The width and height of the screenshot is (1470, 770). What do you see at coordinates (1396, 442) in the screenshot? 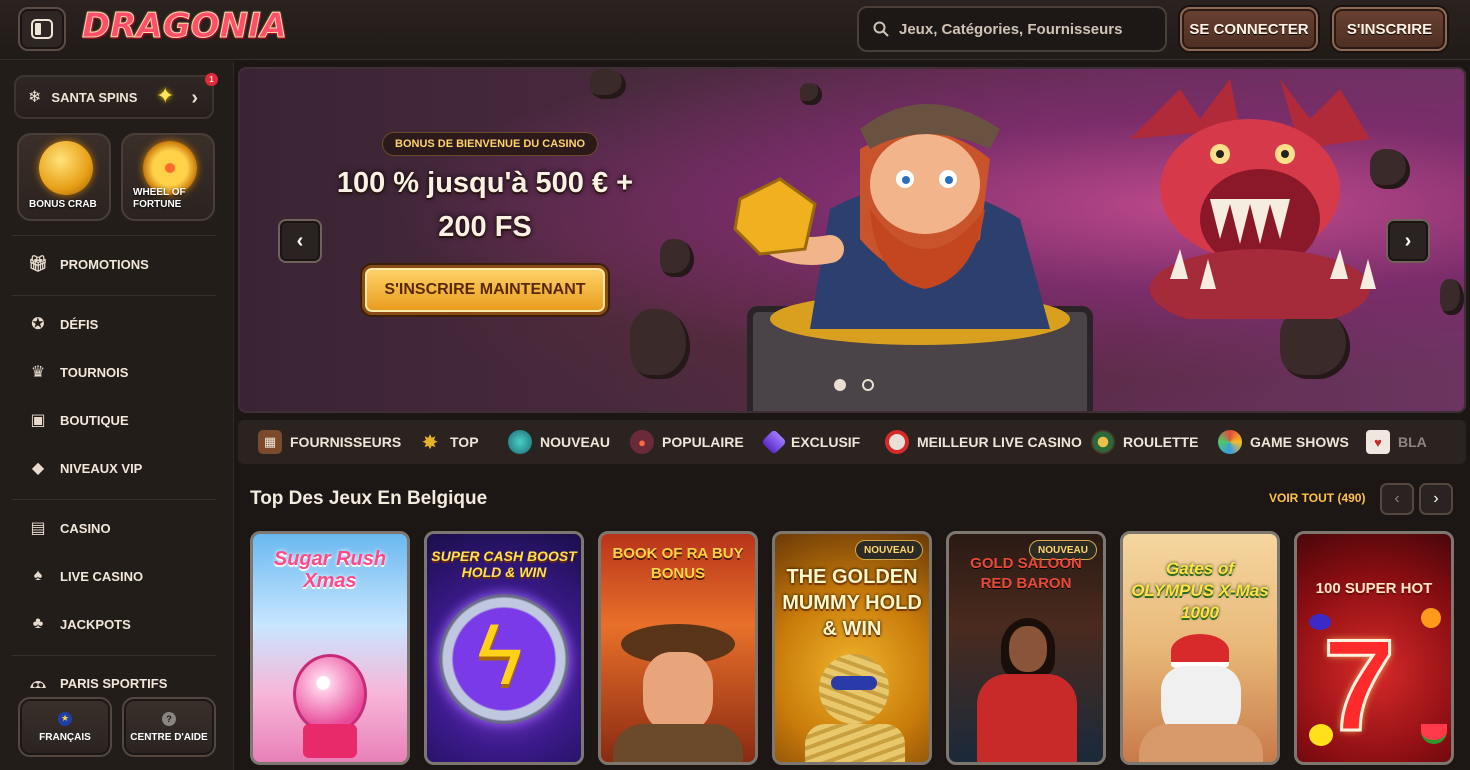
I see `category-blackjack: ♥ BLA` at bounding box center [1396, 442].